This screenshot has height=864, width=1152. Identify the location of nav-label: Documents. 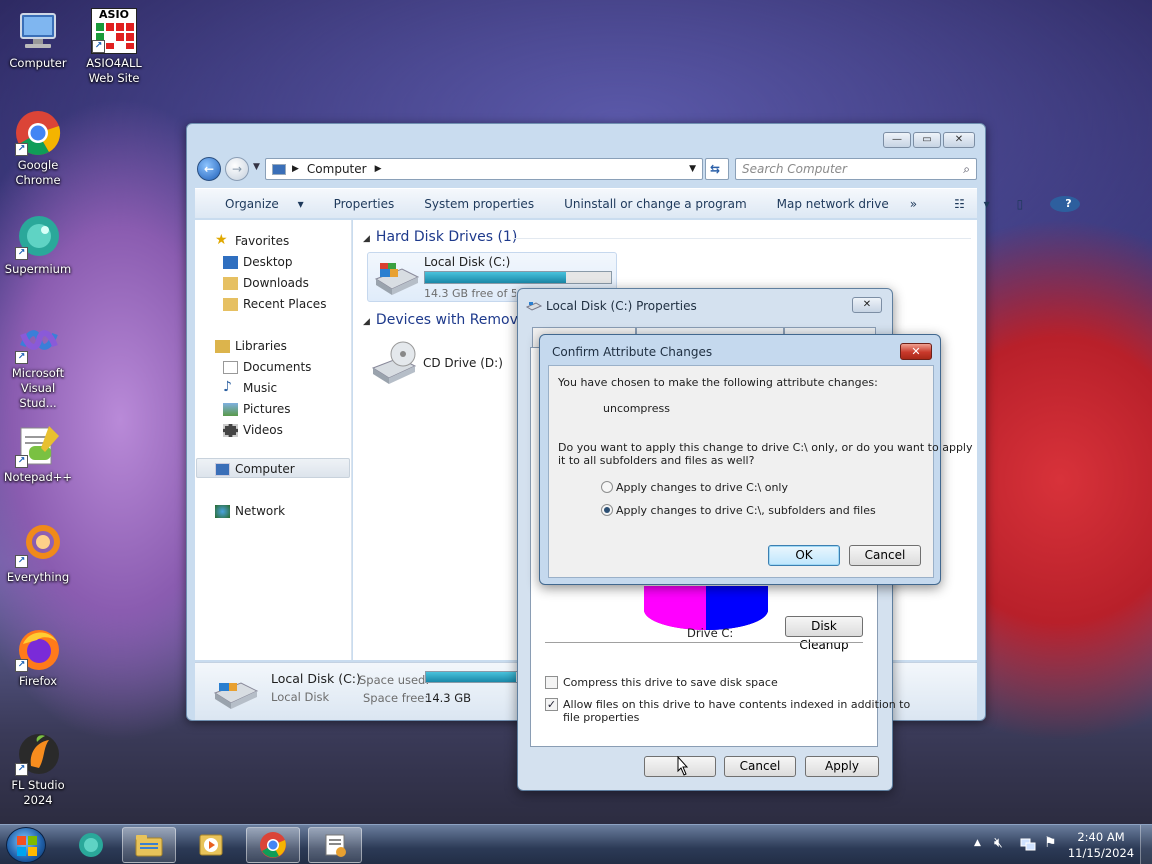
(277, 367).